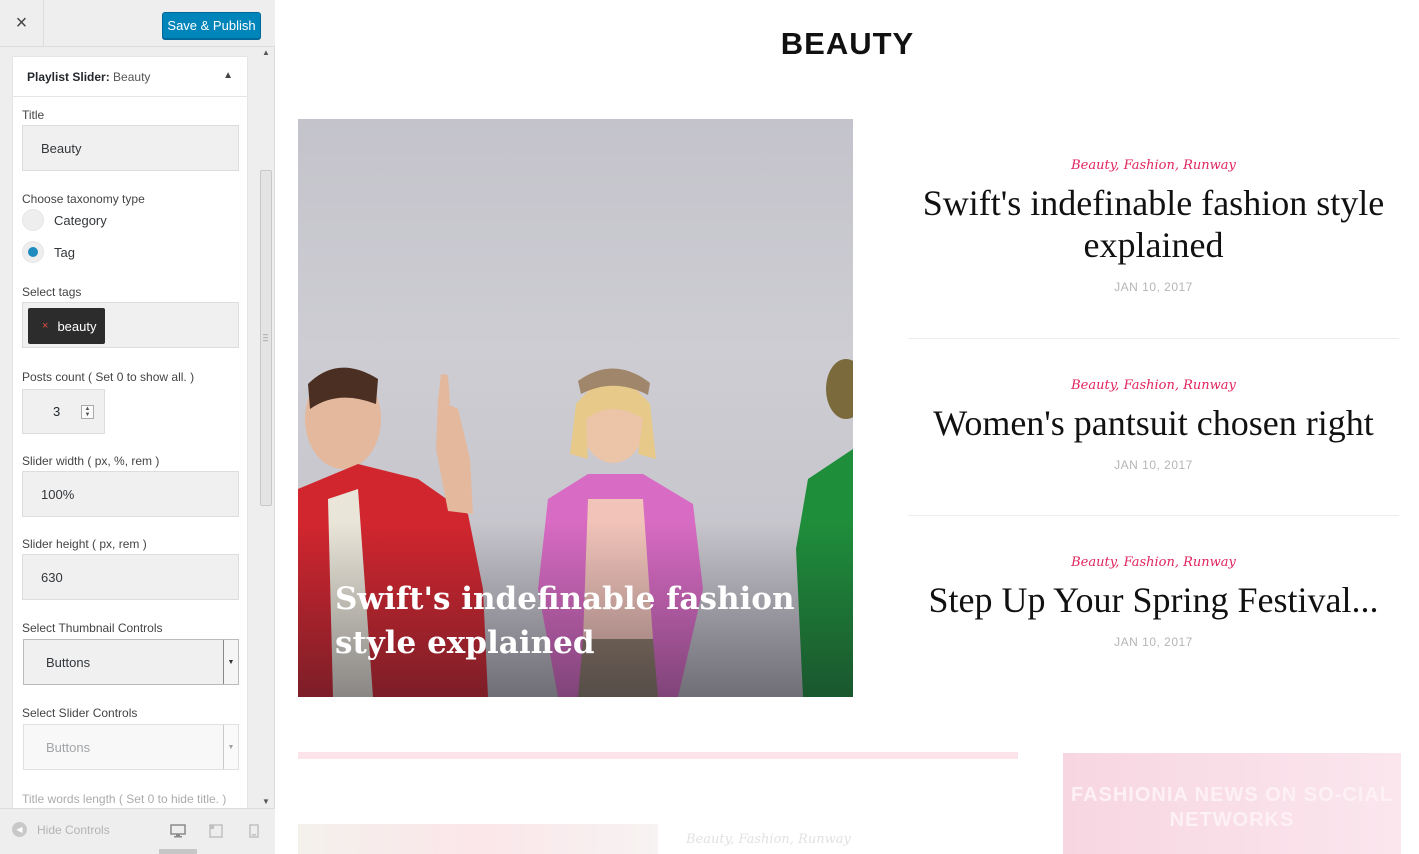 The image size is (1419, 854). What do you see at coordinates (1232, 807) in the screenshot?
I see `promo-text: FASHIONIA NEWS ON SO-CIAL NETWORKS` at bounding box center [1232, 807].